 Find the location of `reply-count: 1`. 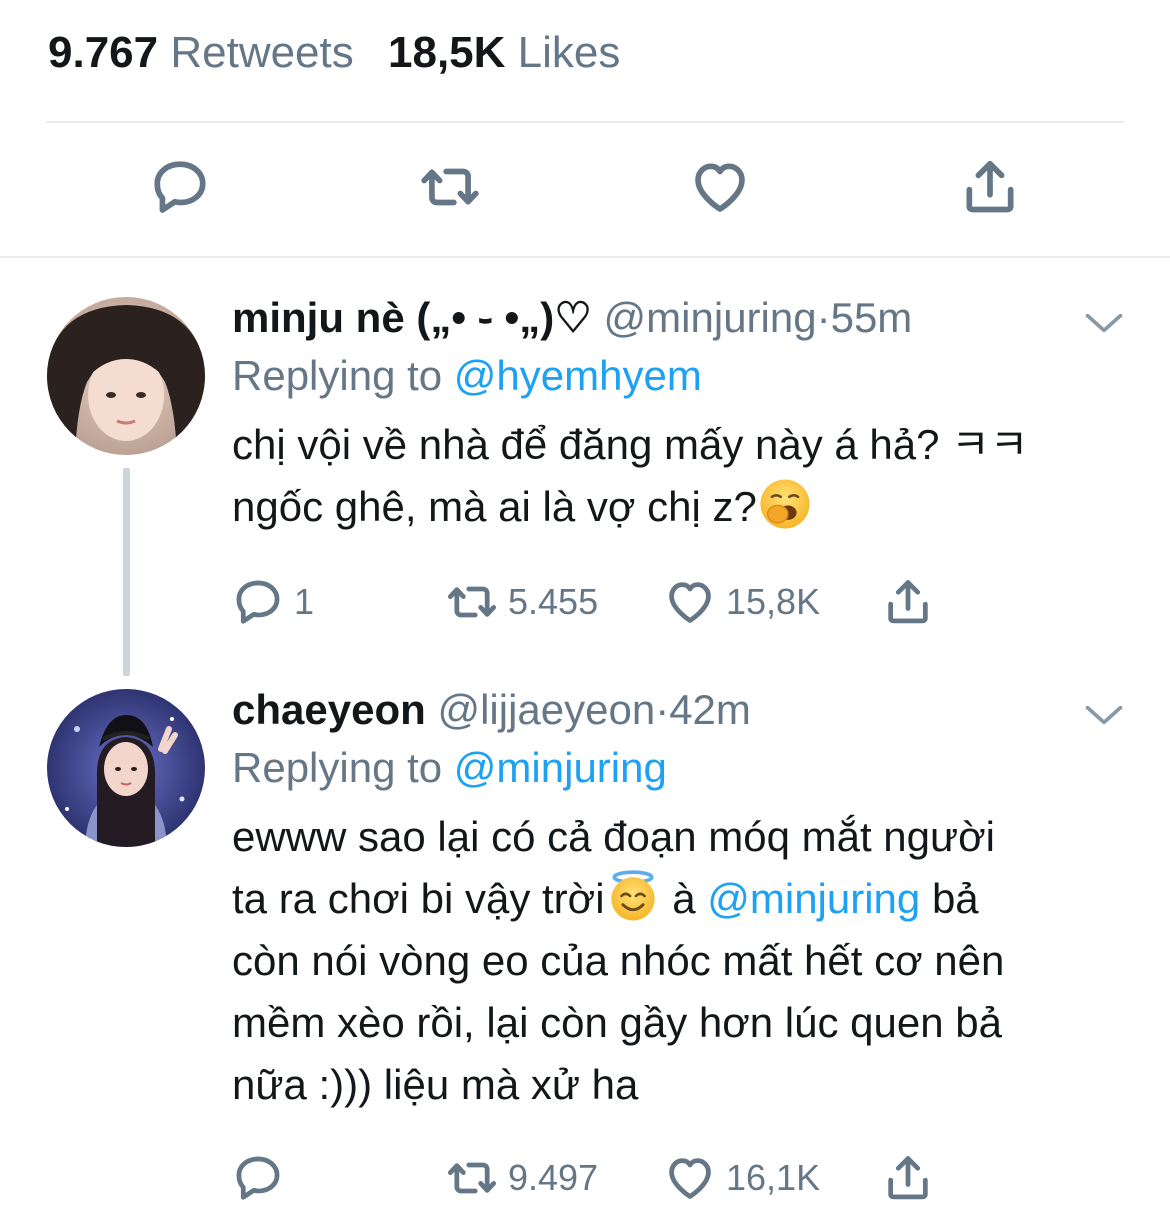

reply-count: 1 is located at coordinates (304, 601).